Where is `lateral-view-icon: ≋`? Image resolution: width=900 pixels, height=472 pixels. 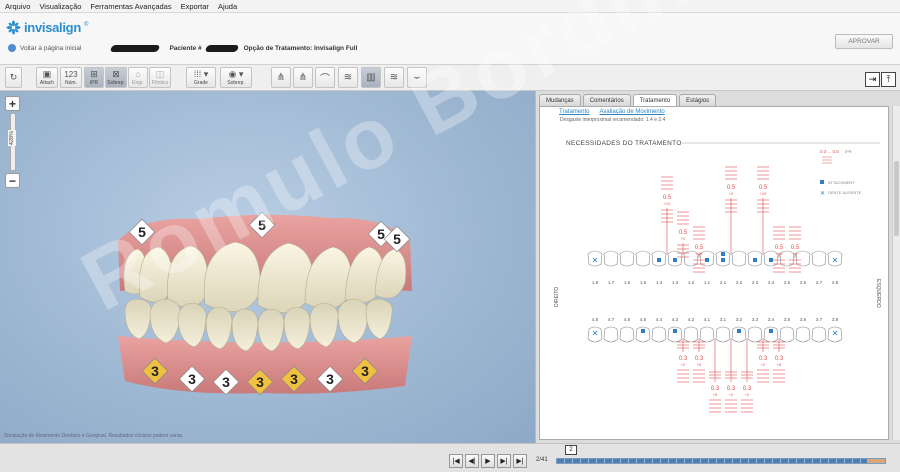
lateral-view-icon: ≋ is located at coordinates (348, 77).